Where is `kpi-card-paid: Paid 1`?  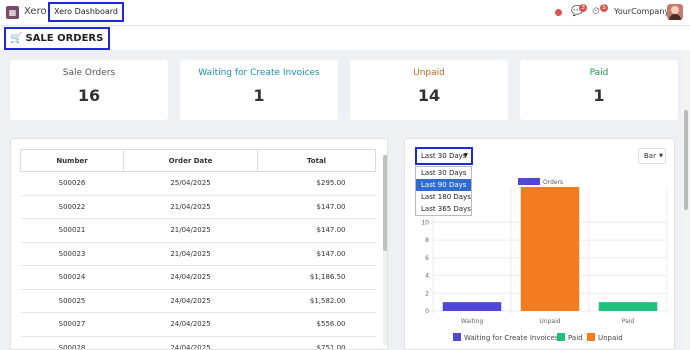 kpi-card-paid: Paid 1 is located at coordinates (599, 90).